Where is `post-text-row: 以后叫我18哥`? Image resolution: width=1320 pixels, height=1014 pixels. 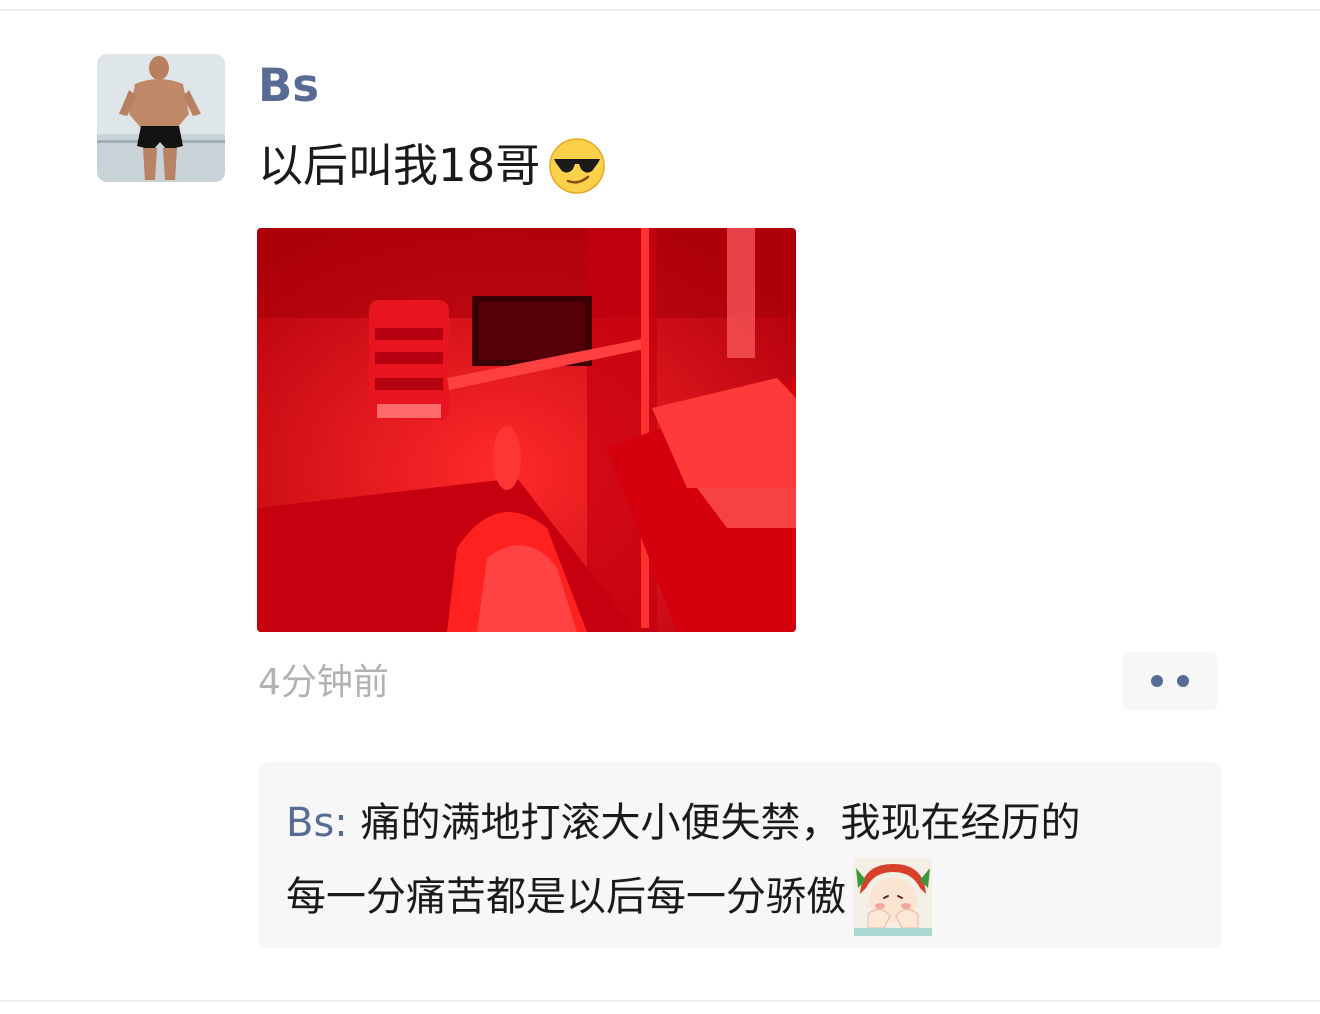
post-text-row: 以后叫我18哥 is located at coordinates (432, 166).